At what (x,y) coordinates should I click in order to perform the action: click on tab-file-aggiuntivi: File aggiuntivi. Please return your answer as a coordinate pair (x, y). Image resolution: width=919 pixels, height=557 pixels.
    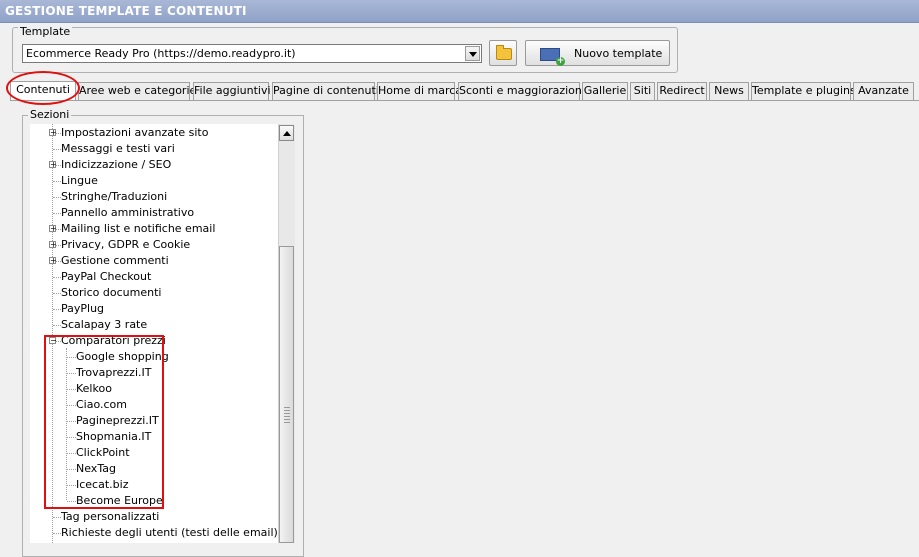
    Looking at the image, I should click on (232, 91).